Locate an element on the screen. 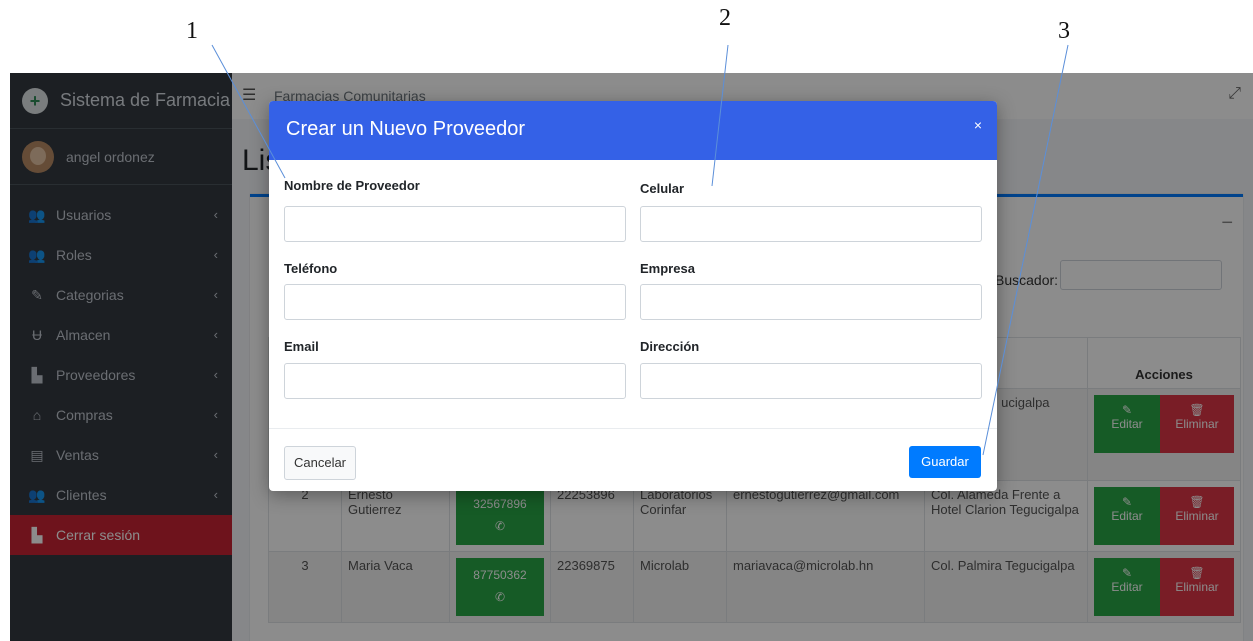 The width and height of the screenshot is (1253, 641). callout-number-1: 1 is located at coordinates (192, 31).